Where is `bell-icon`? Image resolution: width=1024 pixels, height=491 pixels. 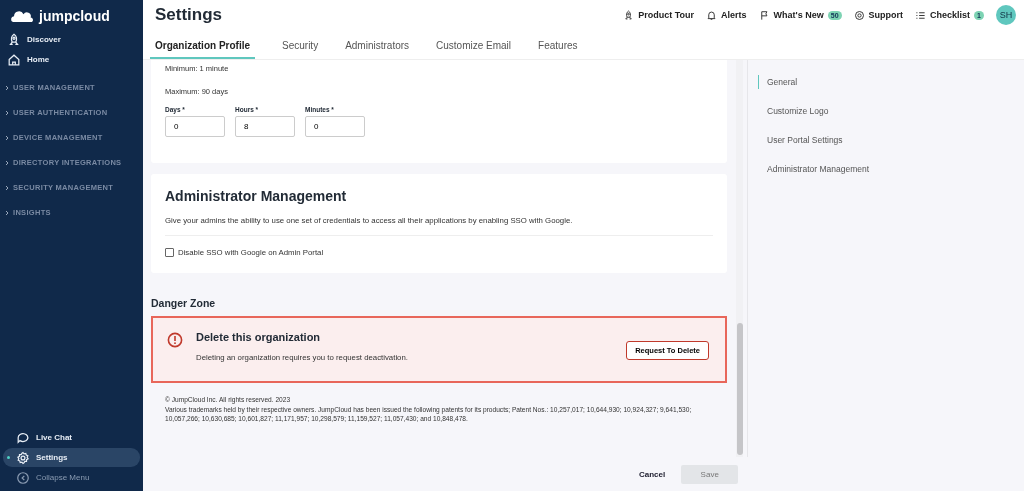 bell-icon is located at coordinates (712, 15).